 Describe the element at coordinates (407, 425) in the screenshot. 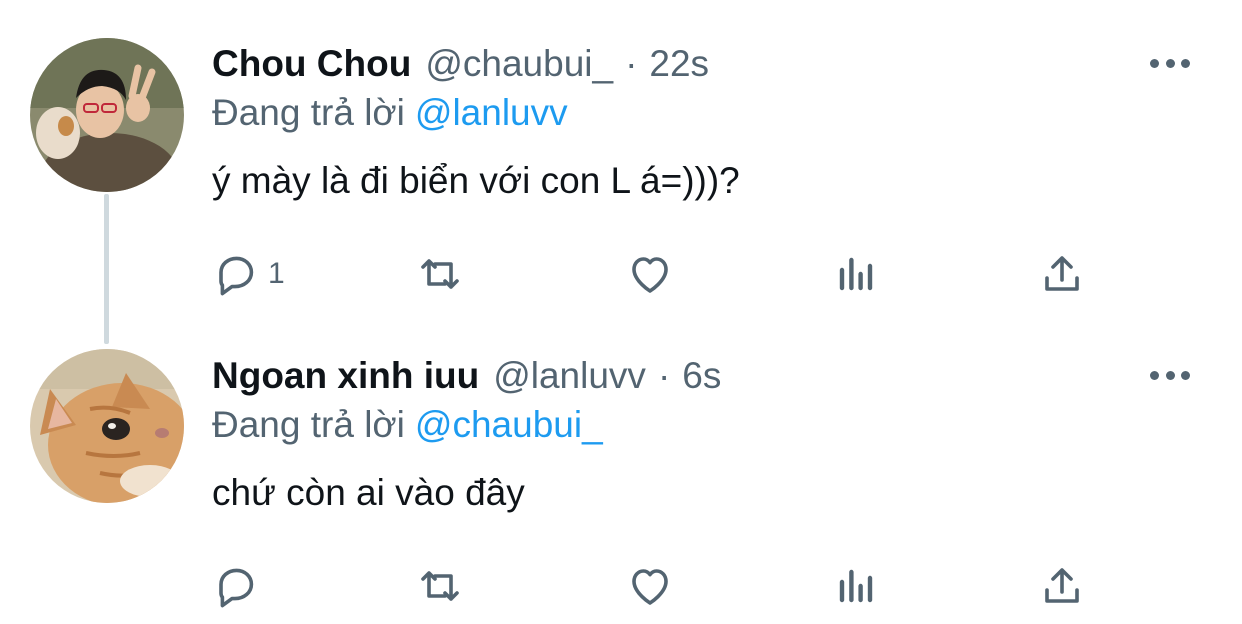

I see `replying-to: Đang trả lời @chaubui_` at that location.